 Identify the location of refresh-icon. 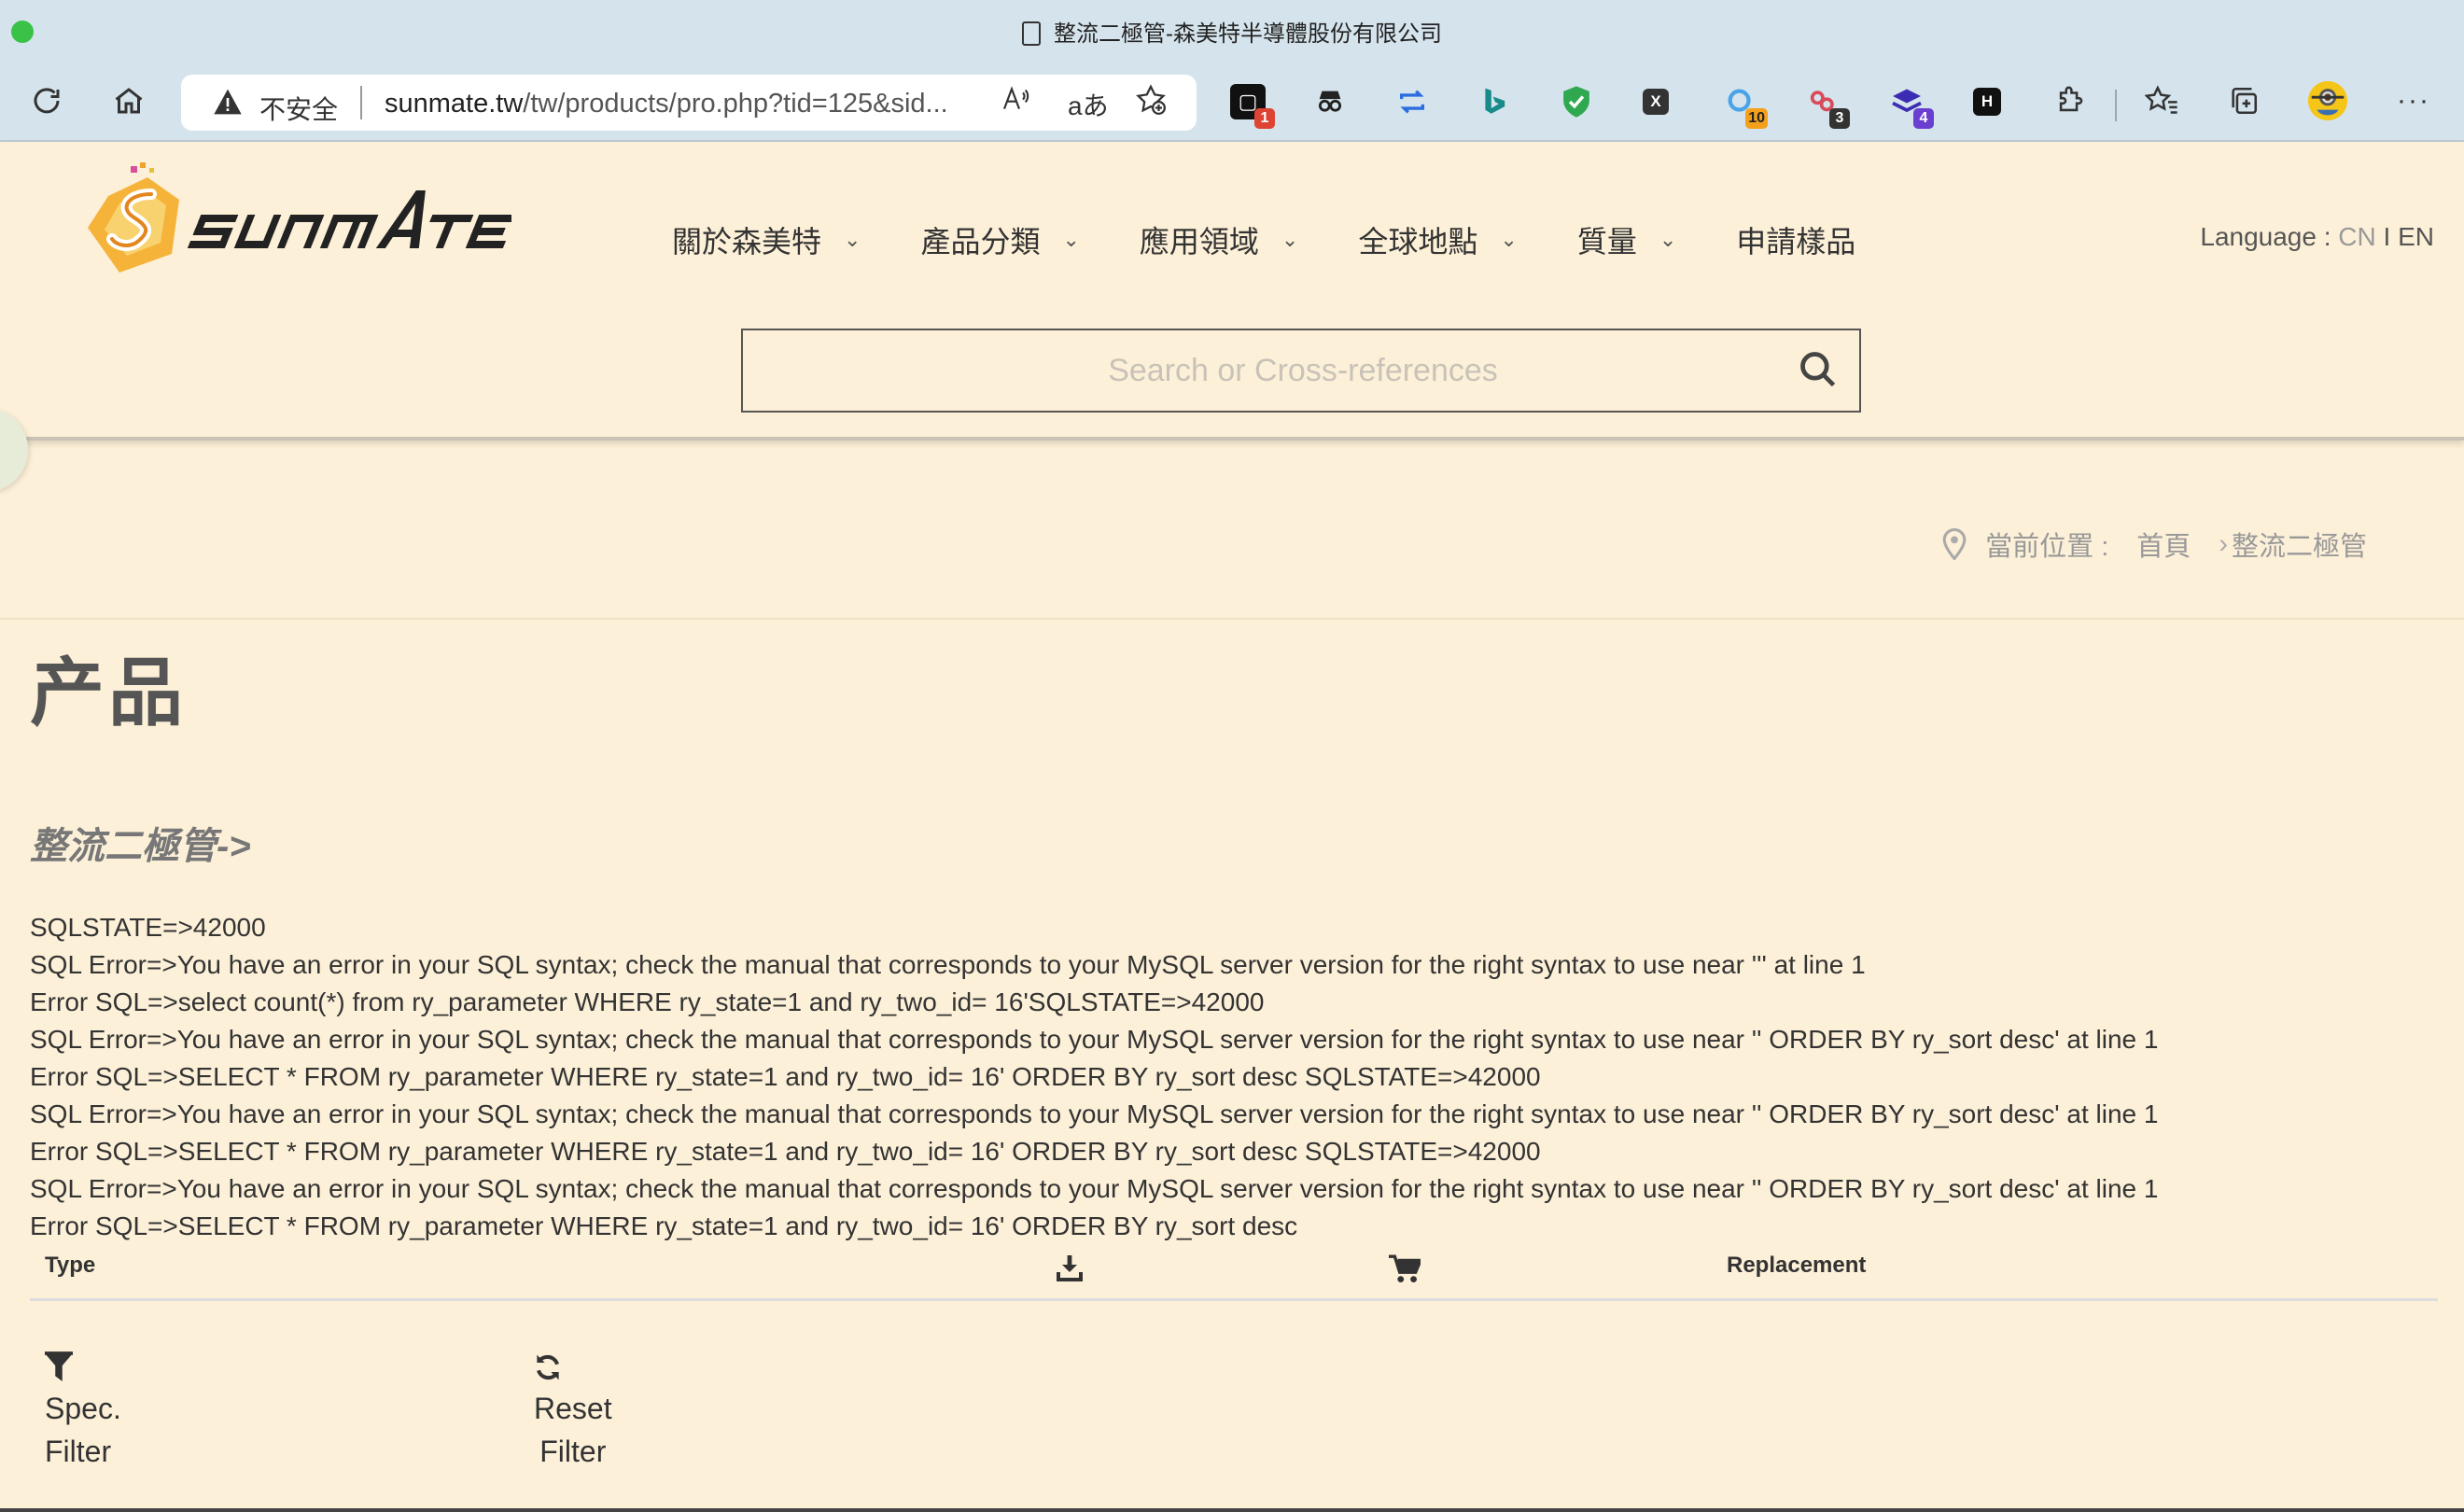
(548, 1367).